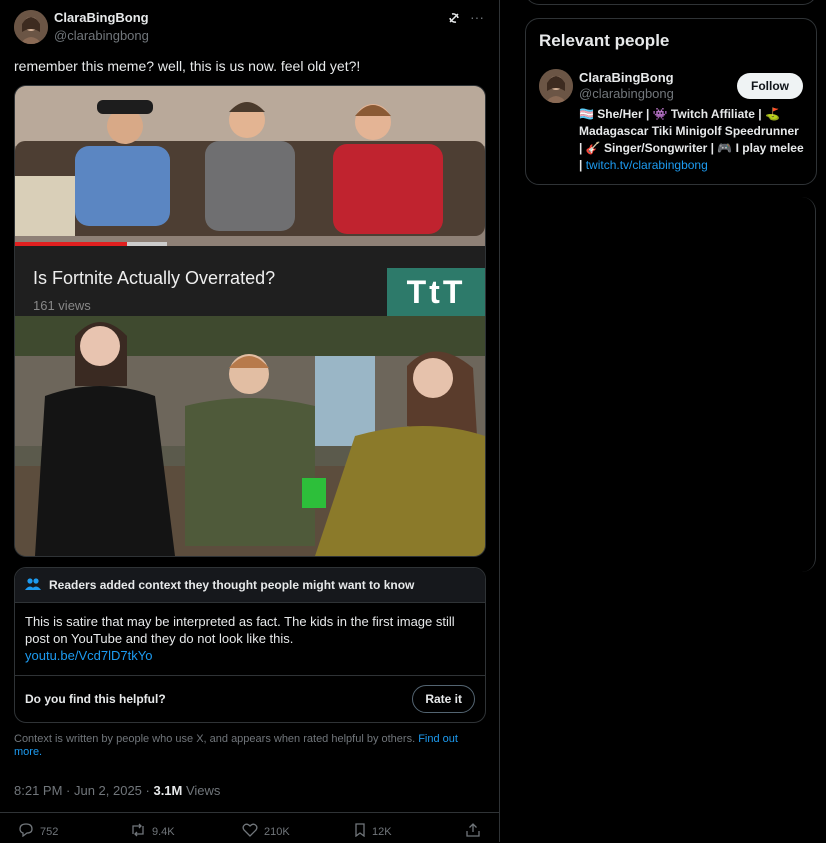  Describe the element at coordinates (101, 35) in the screenshot. I see `handle: @clarabingbong` at that location.